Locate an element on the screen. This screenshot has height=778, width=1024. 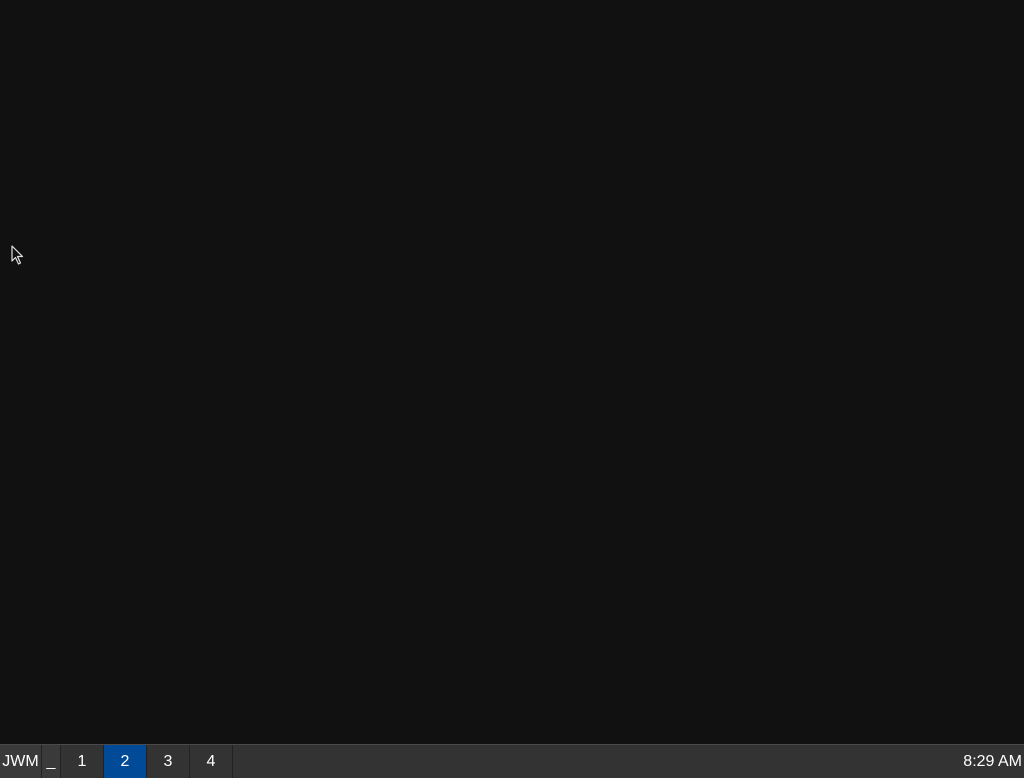
pager-desktop-3: 3 is located at coordinates (168, 761).